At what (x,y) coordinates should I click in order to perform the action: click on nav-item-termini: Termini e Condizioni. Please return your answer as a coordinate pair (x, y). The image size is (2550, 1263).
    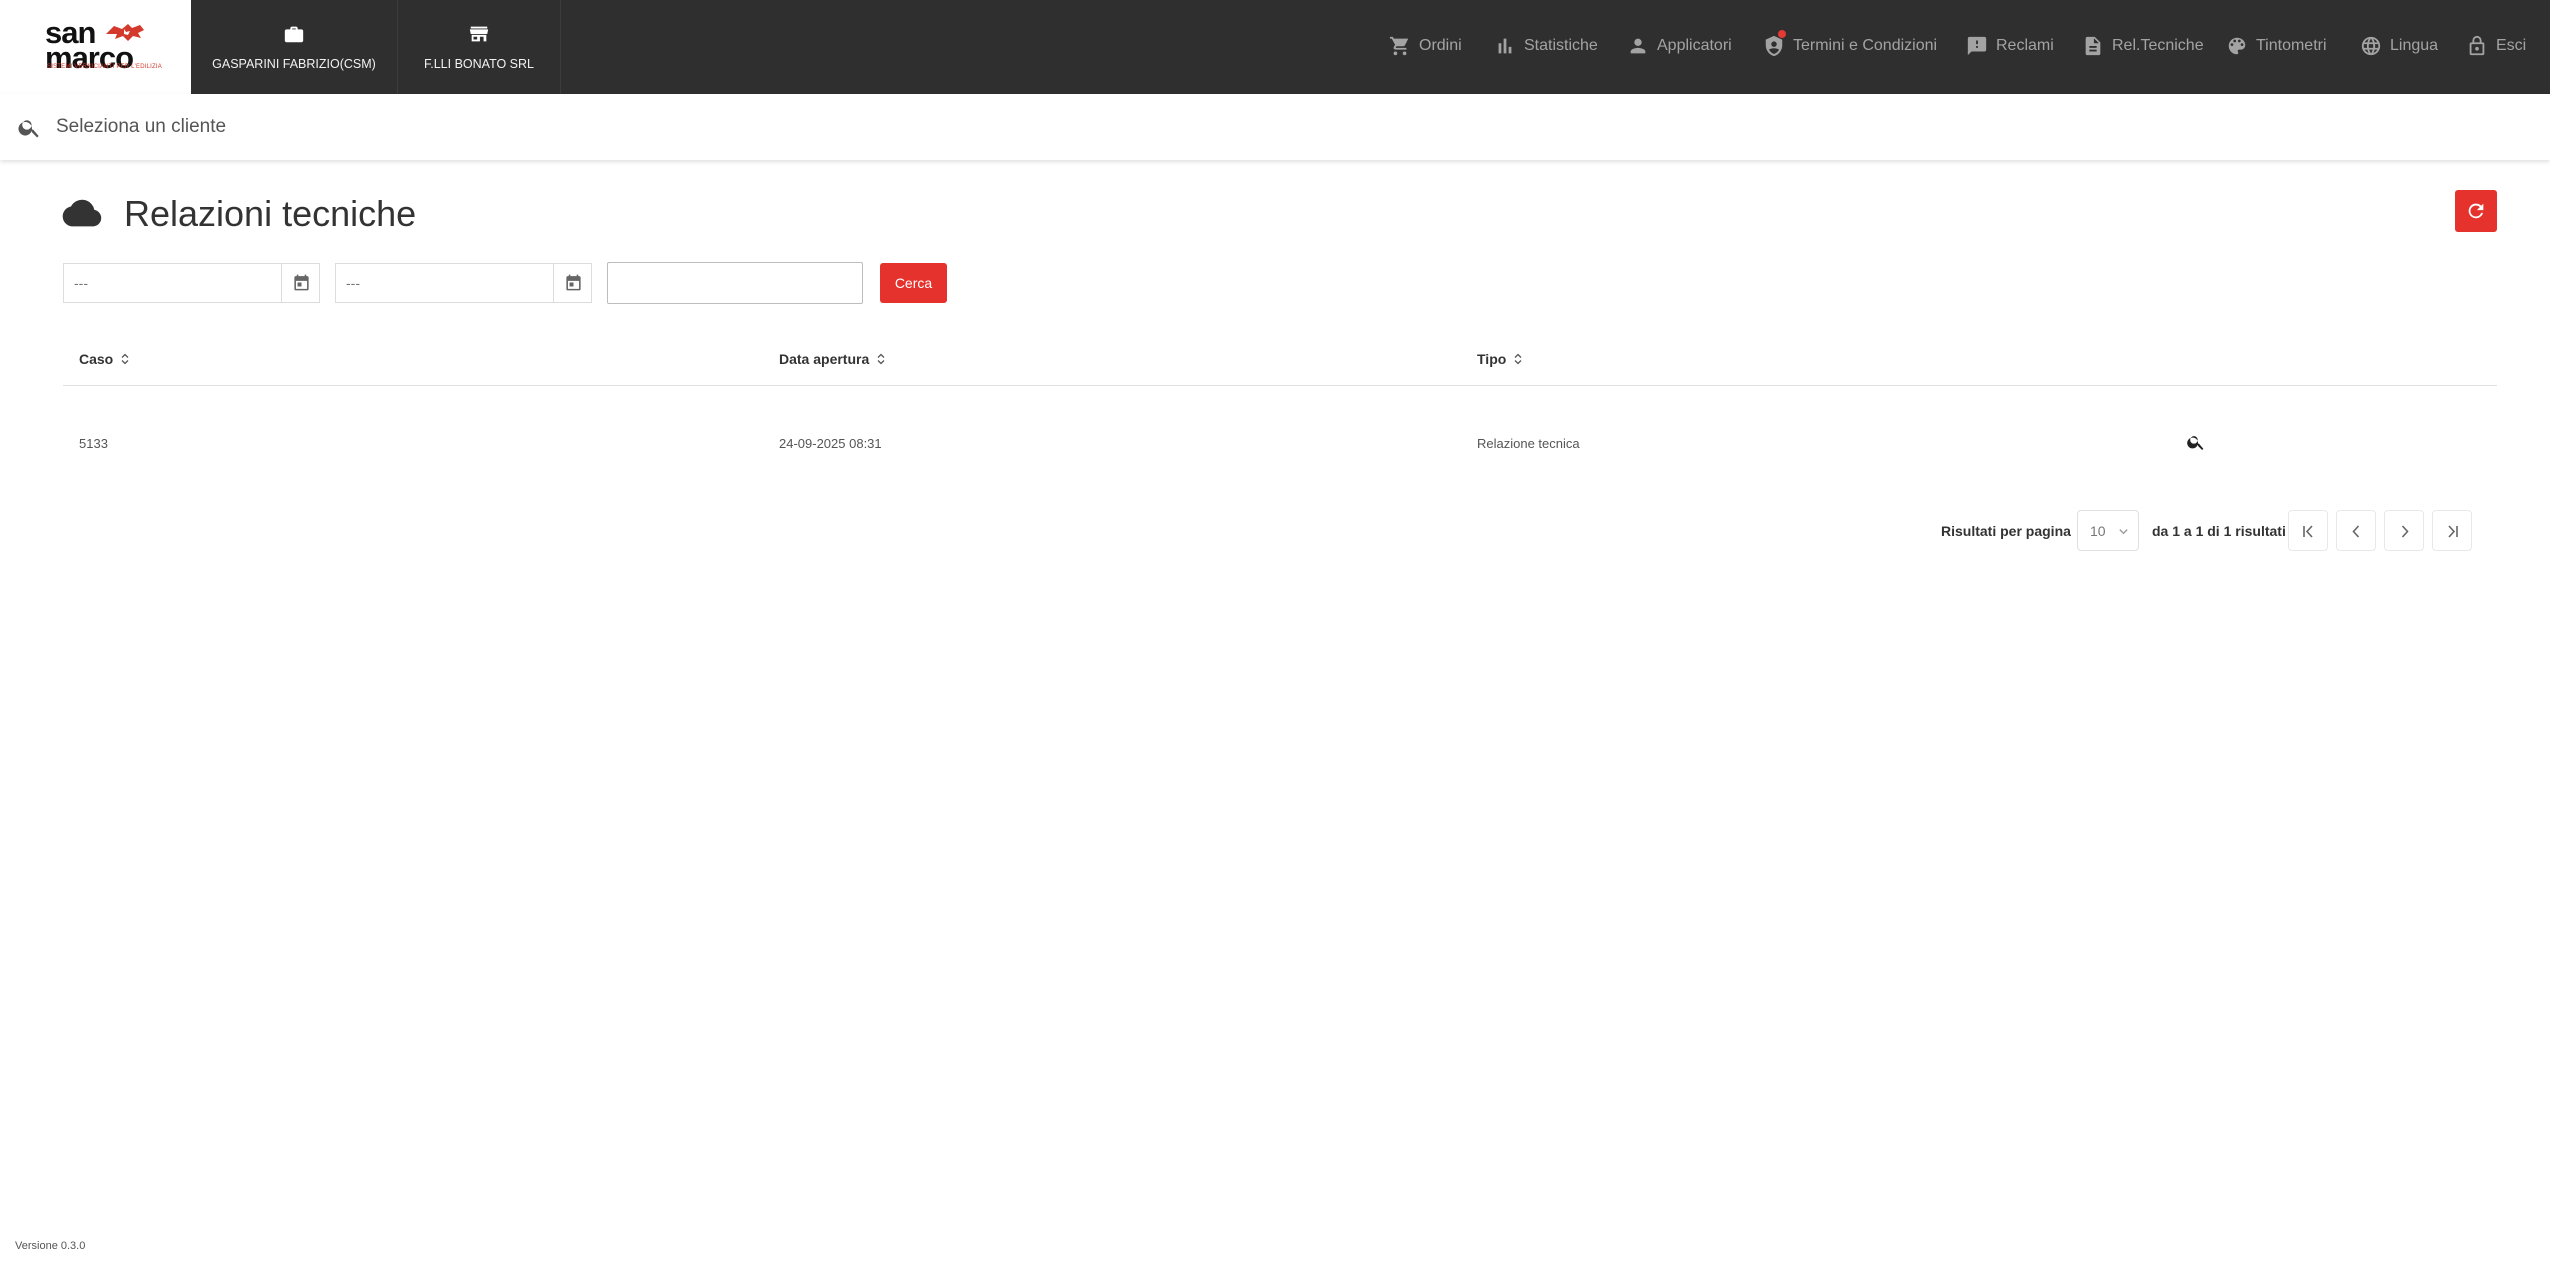
    Looking at the image, I should click on (1850, 44).